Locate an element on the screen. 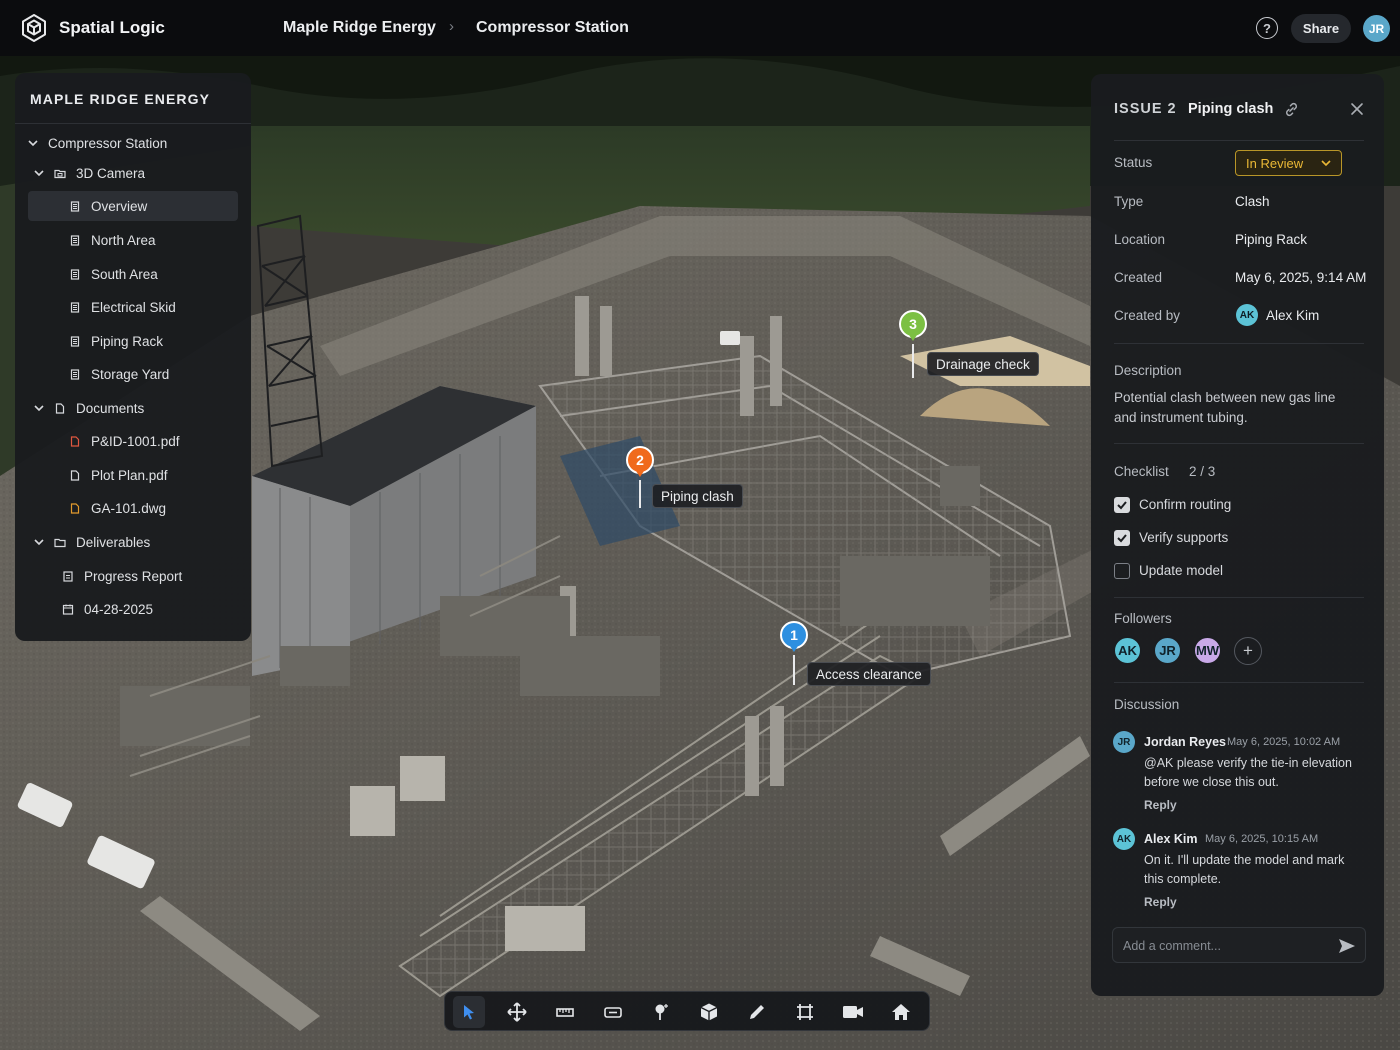 Image resolution: width=1400 pixels, height=1050 pixels. tree-node-label: Documents is located at coordinates (110, 408).